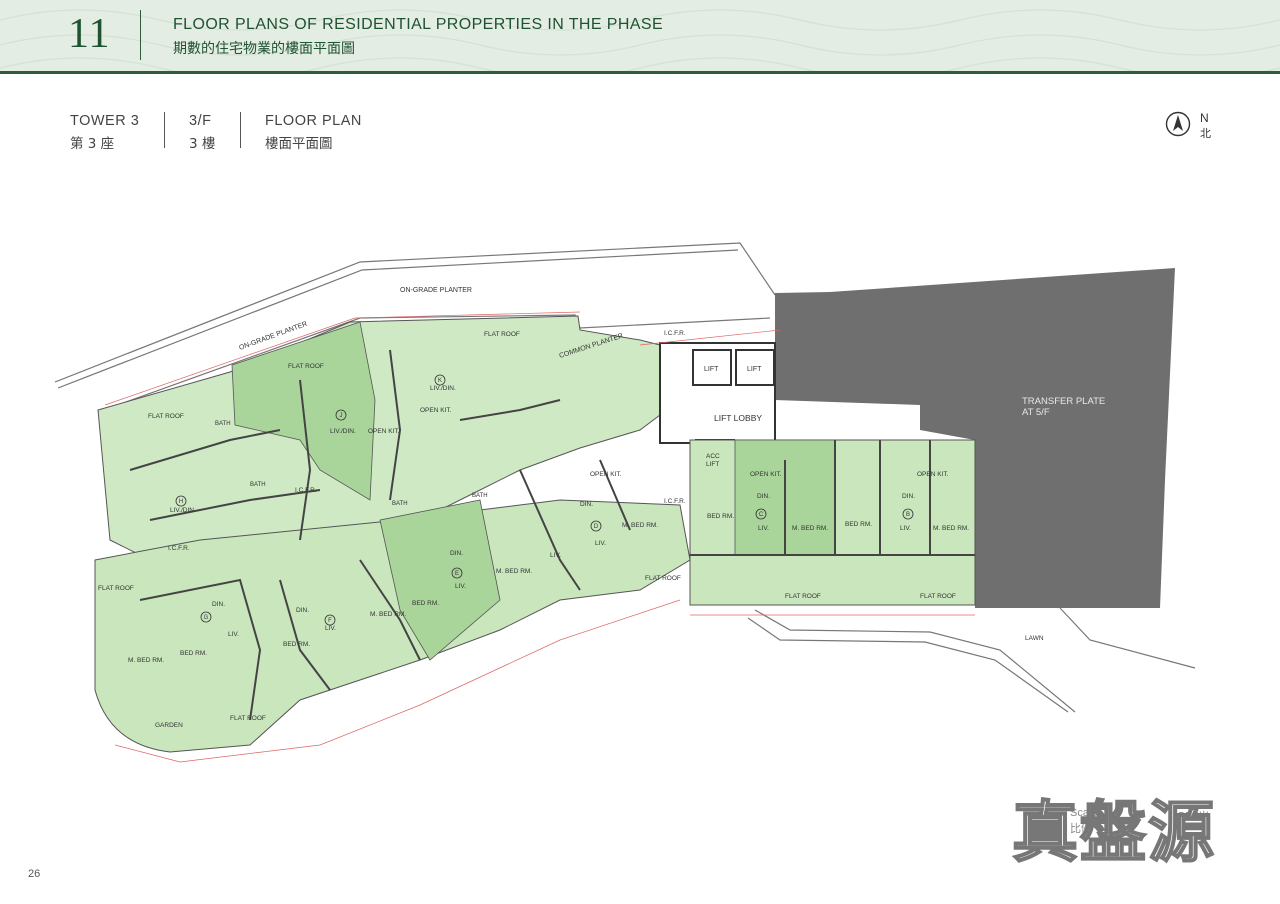 The image size is (1280, 904). What do you see at coordinates (341, 416) in the screenshot?
I see `unit-letter: J` at bounding box center [341, 416].